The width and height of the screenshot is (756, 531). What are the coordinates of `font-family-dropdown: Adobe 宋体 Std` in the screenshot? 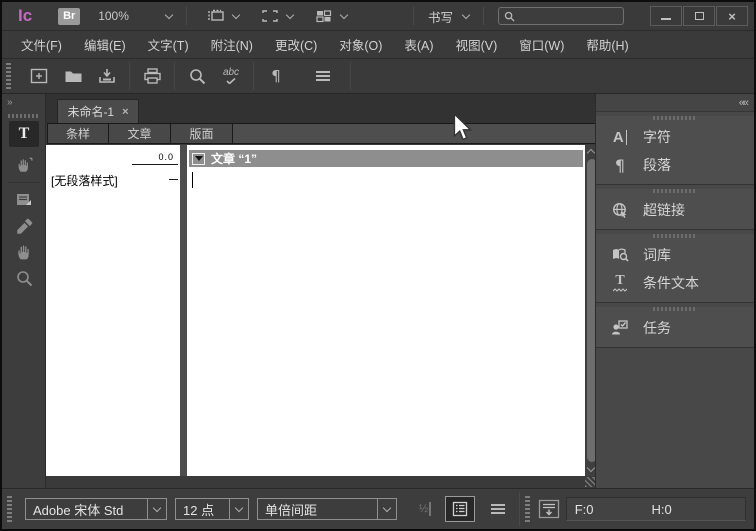 It's located at (96, 509).